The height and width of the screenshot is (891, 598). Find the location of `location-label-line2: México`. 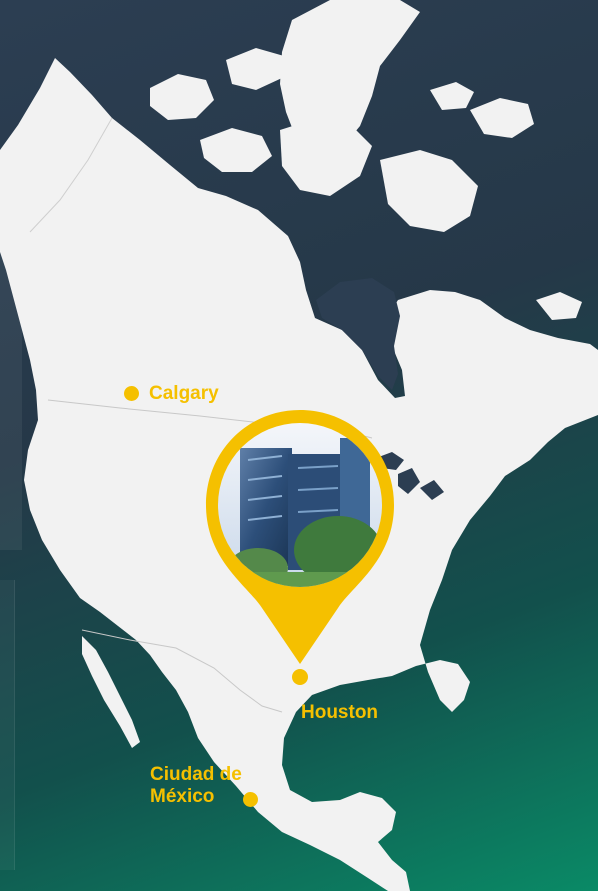

location-label-line2: México is located at coordinates (182, 796).